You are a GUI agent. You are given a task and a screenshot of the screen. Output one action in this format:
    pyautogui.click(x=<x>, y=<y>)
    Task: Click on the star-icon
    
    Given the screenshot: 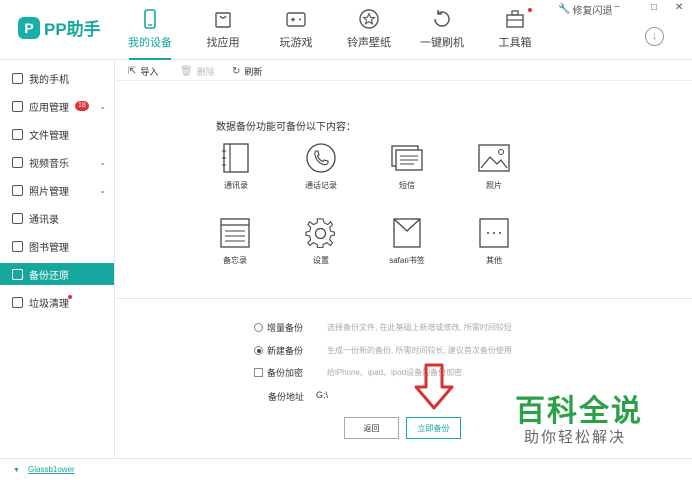 What is the action you would take?
    pyautogui.click(x=369, y=19)
    